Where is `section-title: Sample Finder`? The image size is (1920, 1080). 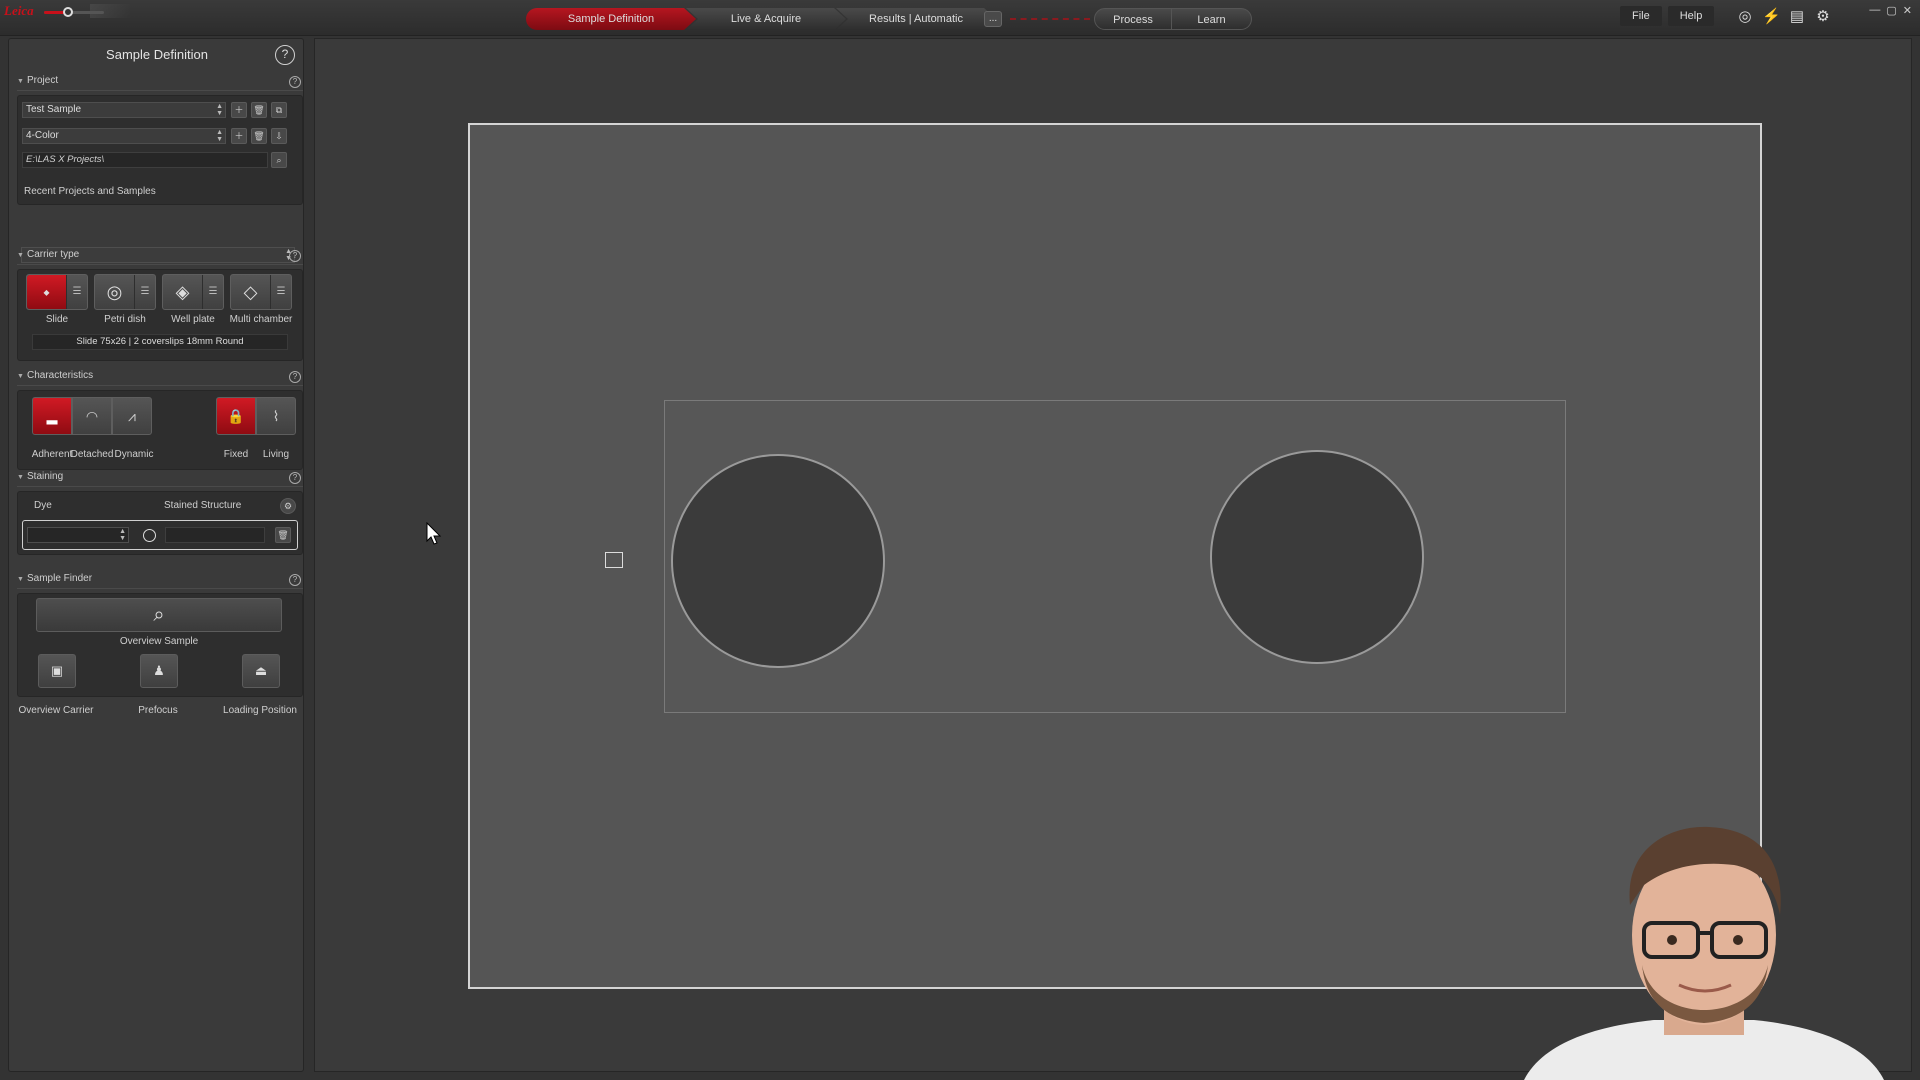 section-title: Sample Finder is located at coordinates (60, 578).